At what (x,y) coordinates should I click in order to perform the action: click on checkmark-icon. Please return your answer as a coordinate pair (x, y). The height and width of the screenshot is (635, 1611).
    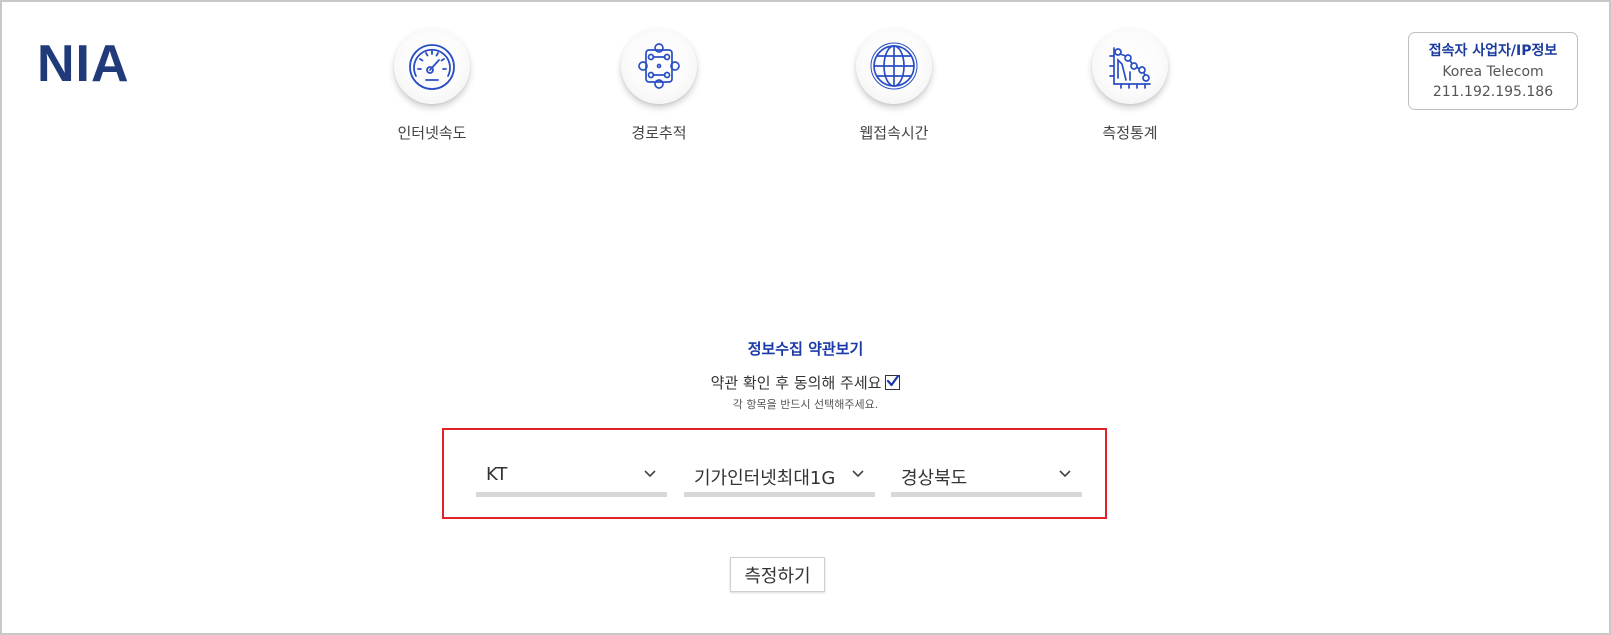
    Looking at the image, I should click on (893, 380).